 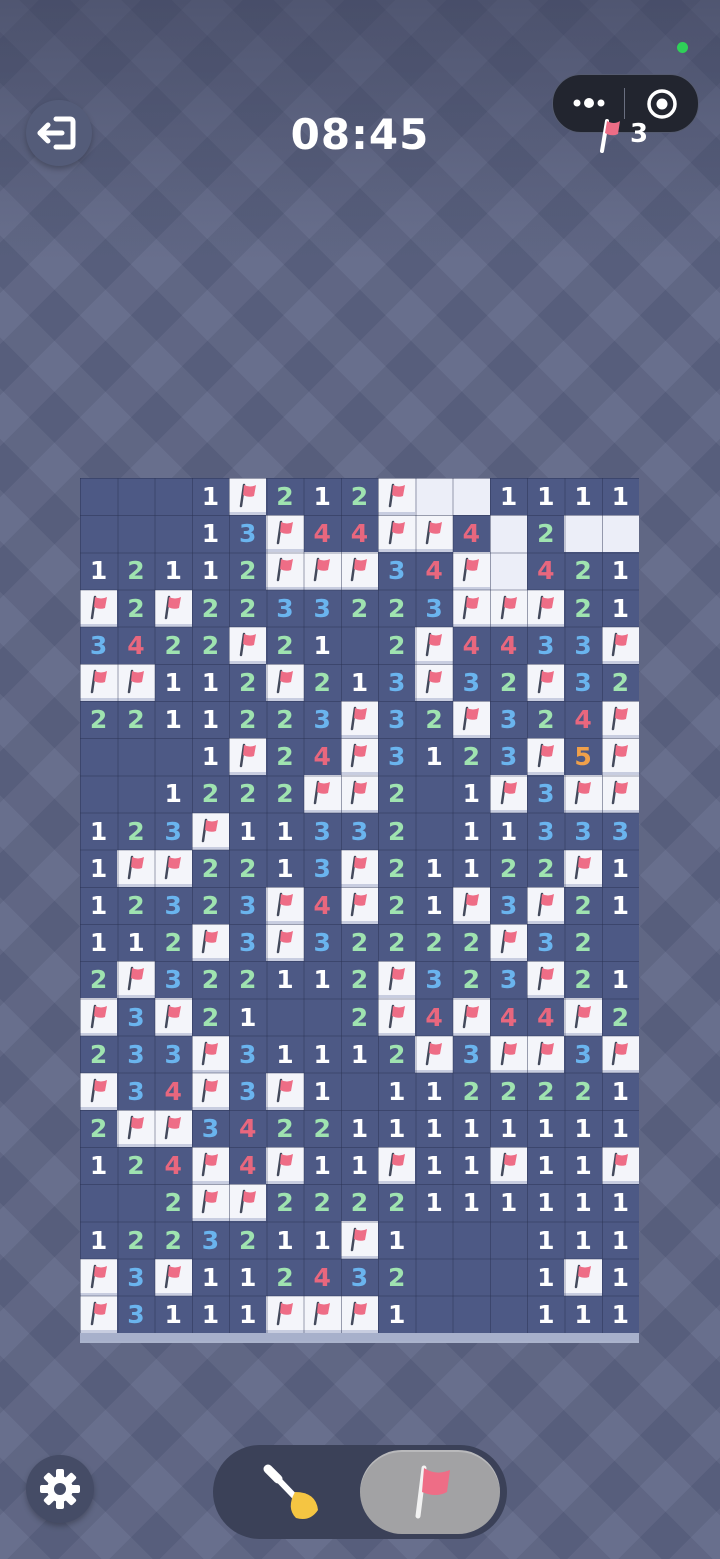 What do you see at coordinates (662, 104) in the screenshot?
I see `target-icon` at bounding box center [662, 104].